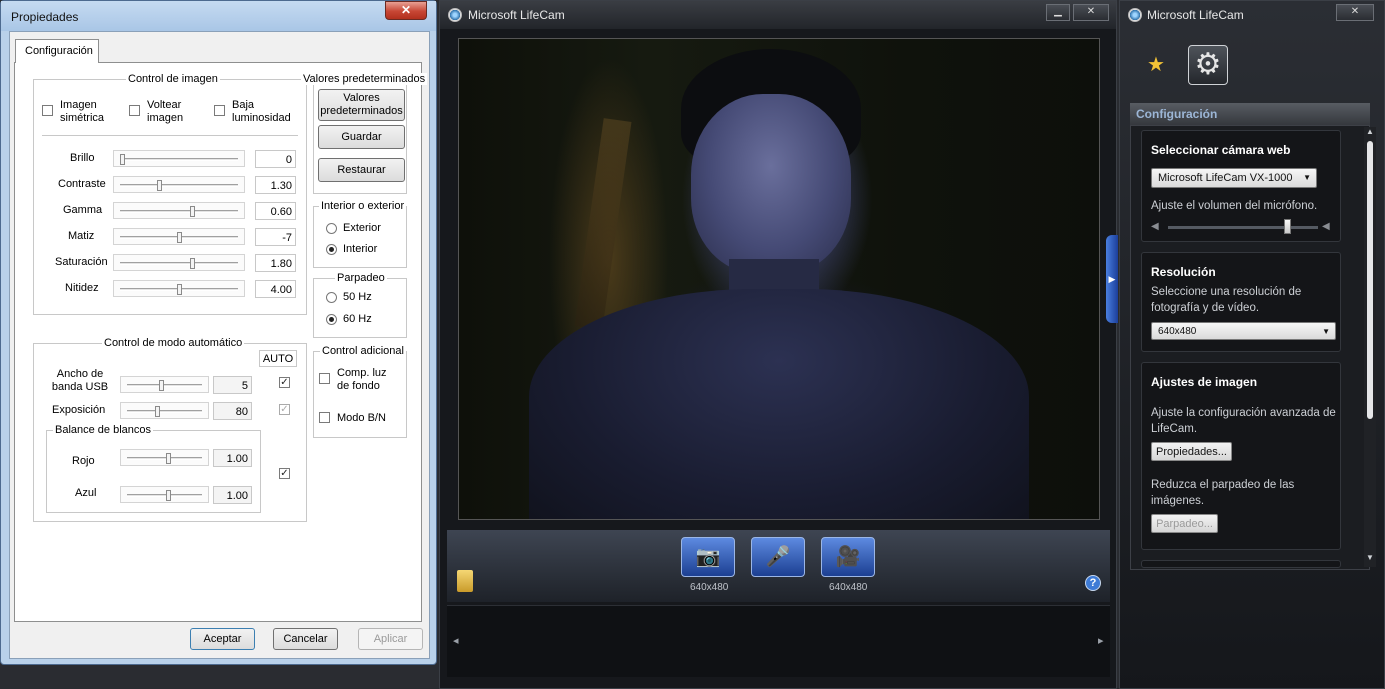  Describe the element at coordinates (305, 639) in the screenshot. I see `cancel-button: Cancelar` at that location.